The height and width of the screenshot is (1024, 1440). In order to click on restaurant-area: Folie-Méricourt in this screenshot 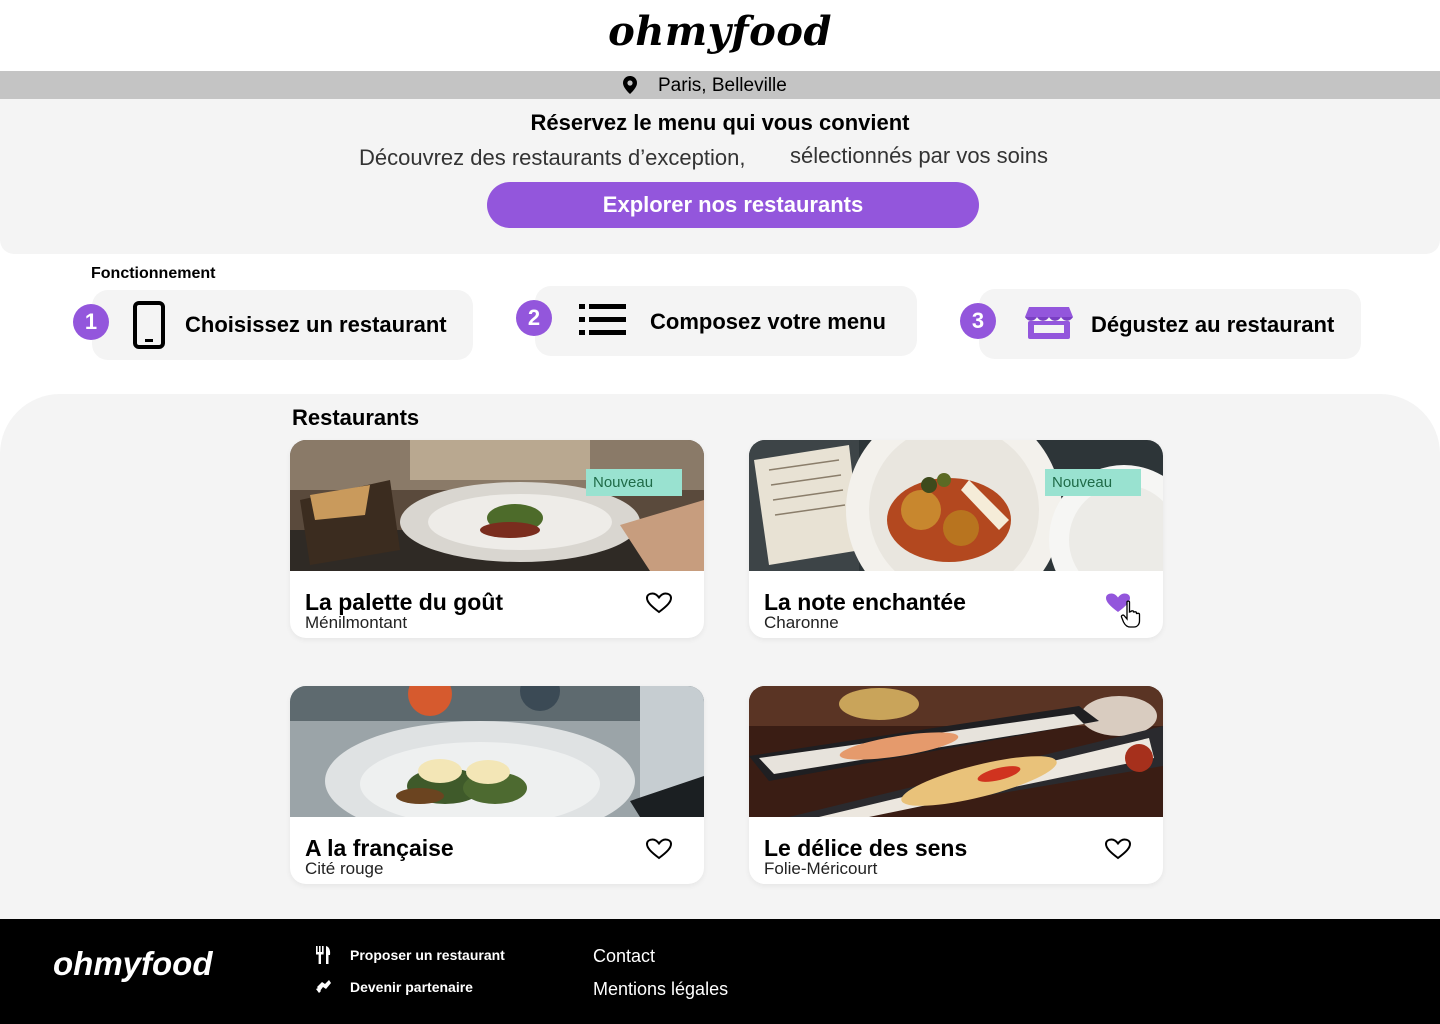, I will do `click(821, 868)`.